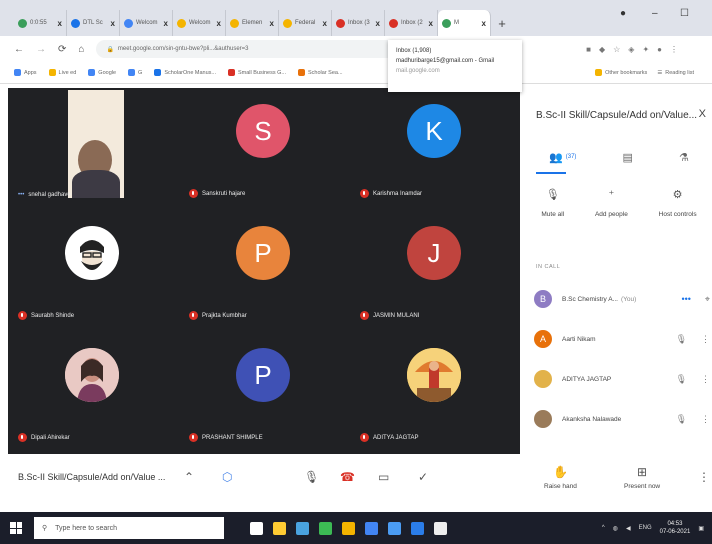 The height and width of the screenshot is (544, 712). What do you see at coordinates (702, 114) in the screenshot?
I see `close-panel-button: X` at bounding box center [702, 114].